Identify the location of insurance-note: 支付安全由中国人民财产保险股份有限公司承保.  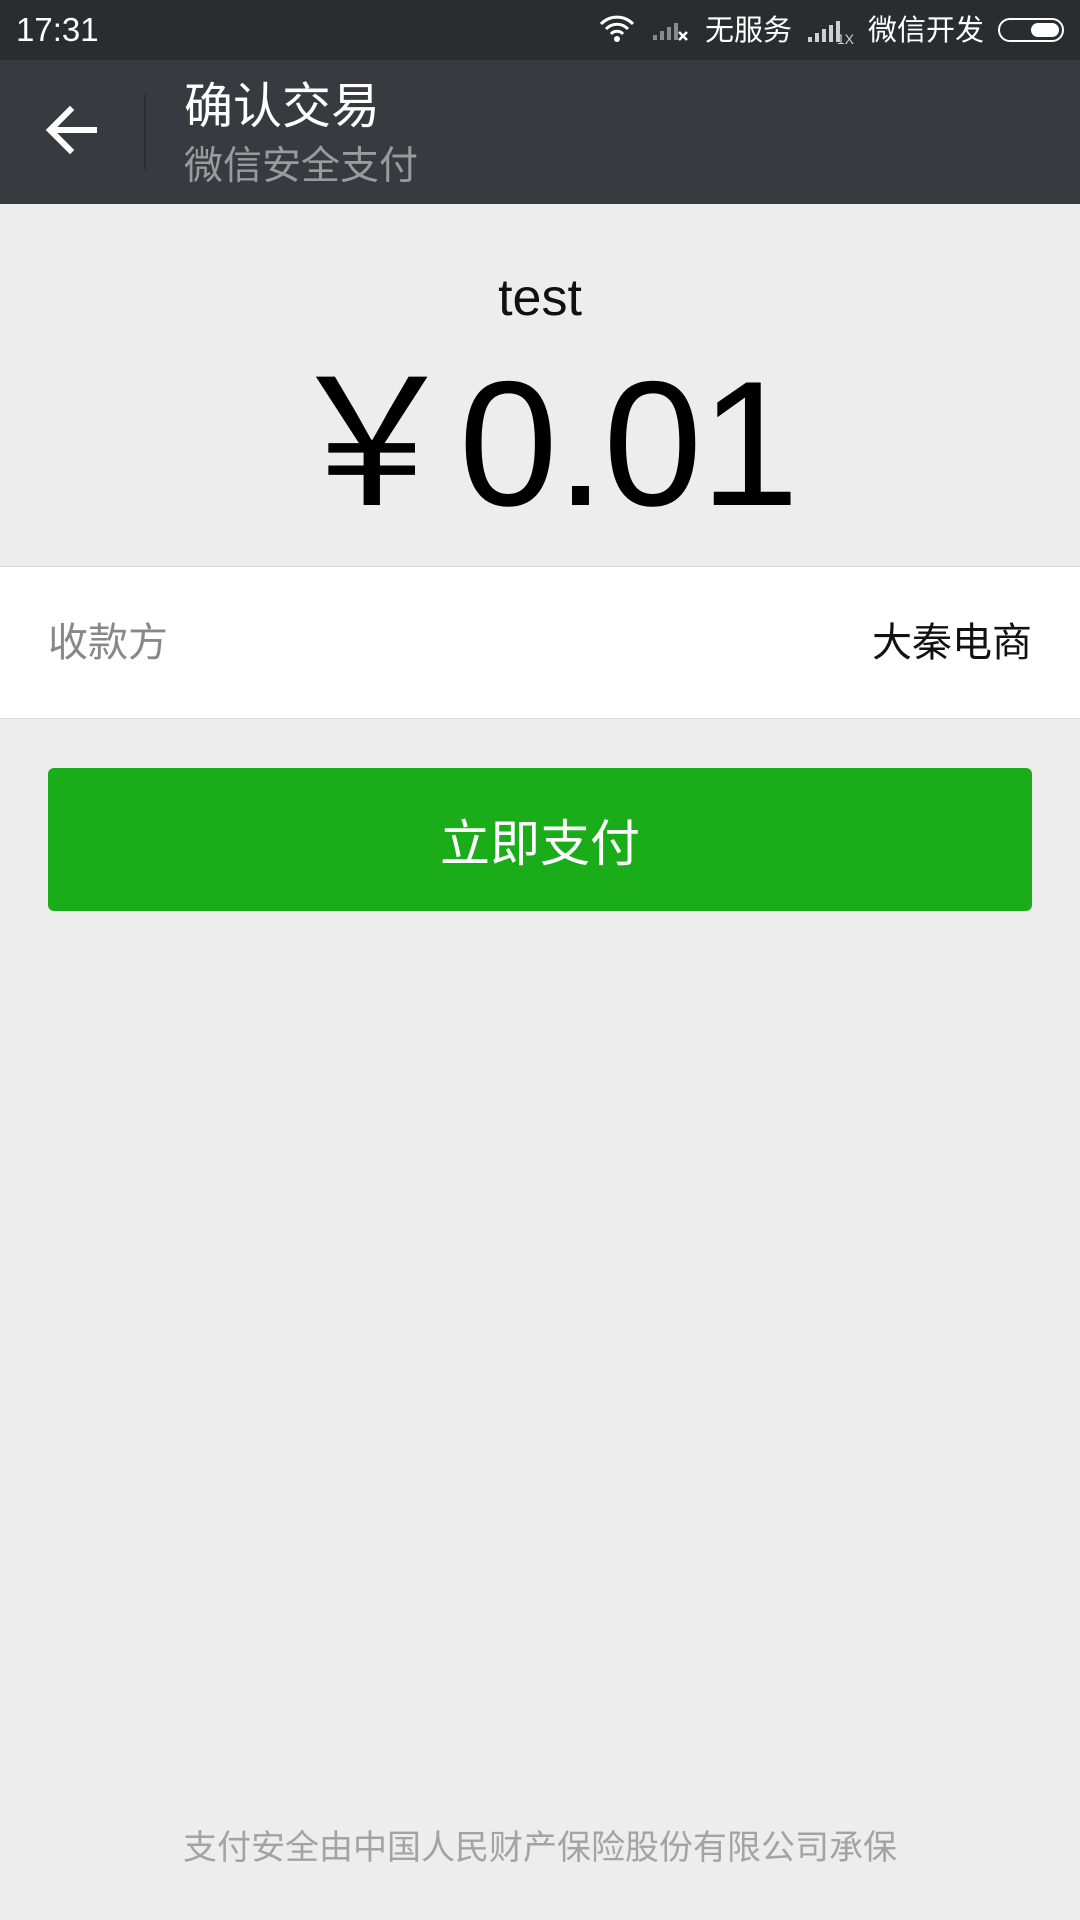
(540, 1848).